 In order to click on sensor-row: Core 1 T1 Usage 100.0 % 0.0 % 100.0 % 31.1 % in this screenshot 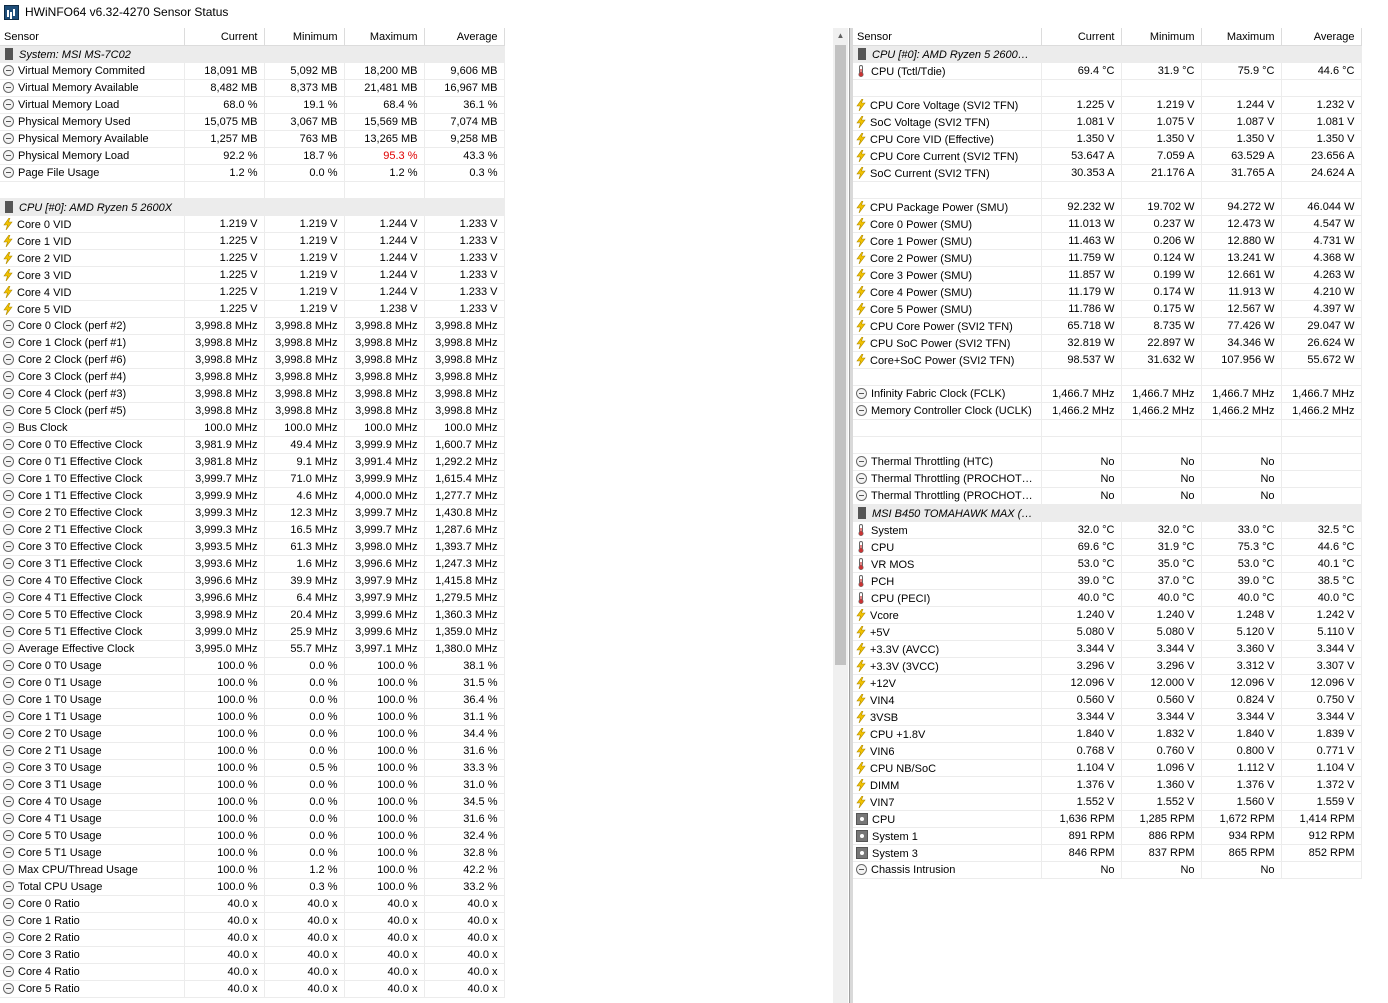, I will do `click(252, 717)`.